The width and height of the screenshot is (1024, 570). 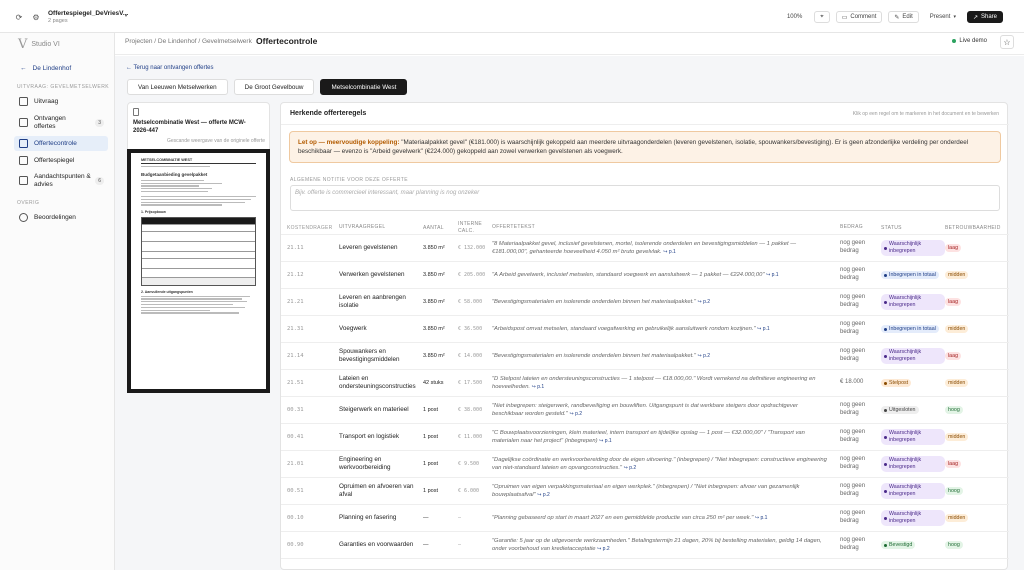 I want to click on document-info: Offertespiegel_DeVriesV... 2 pages, so click(x=88, y=17).